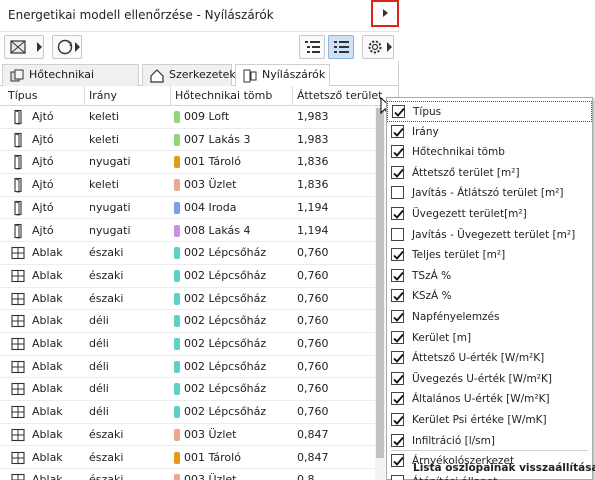 The image size is (595, 480). Describe the element at coordinates (18, 208) in the screenshot. I see `door-icon` at that location.